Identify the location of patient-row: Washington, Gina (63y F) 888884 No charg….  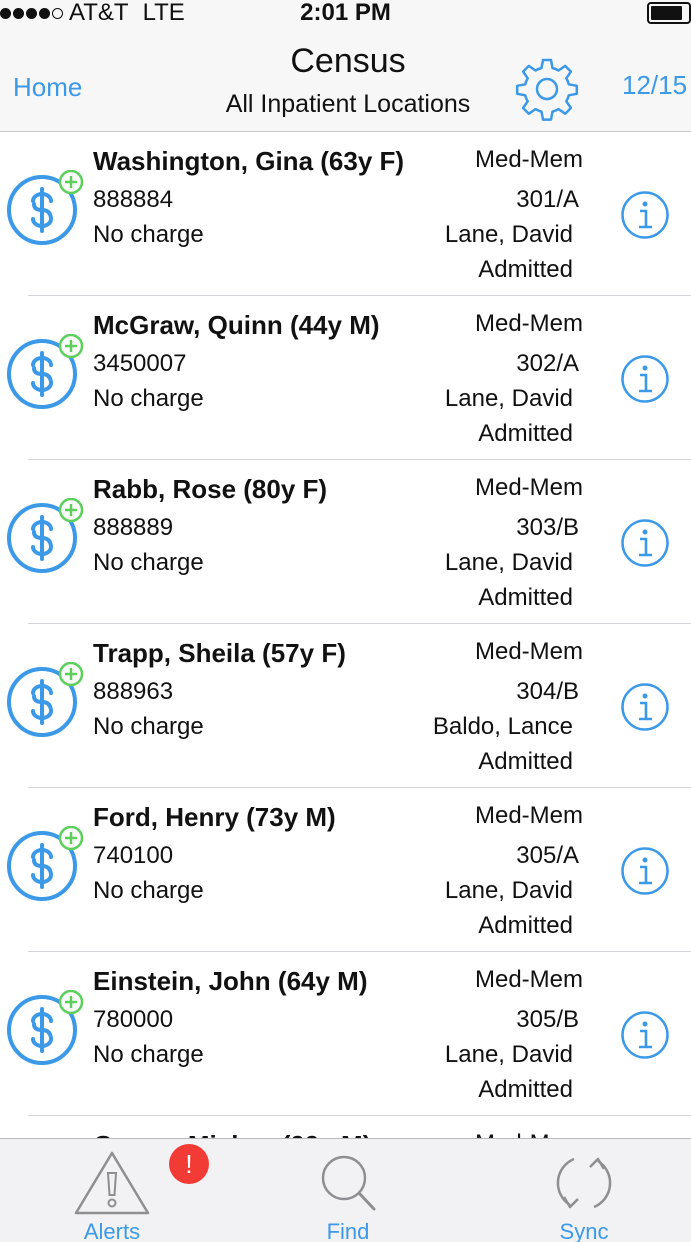
(345, 214).